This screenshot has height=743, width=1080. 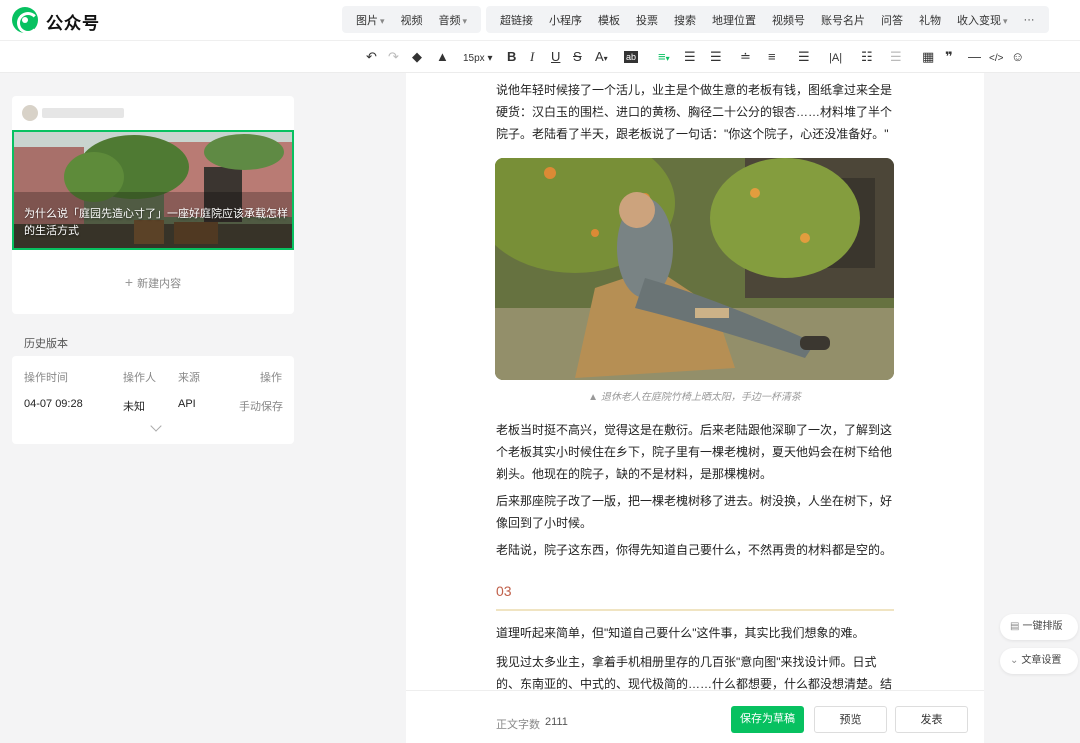 I want to click on history-header-source: 来源, so click(x=189, y=378).